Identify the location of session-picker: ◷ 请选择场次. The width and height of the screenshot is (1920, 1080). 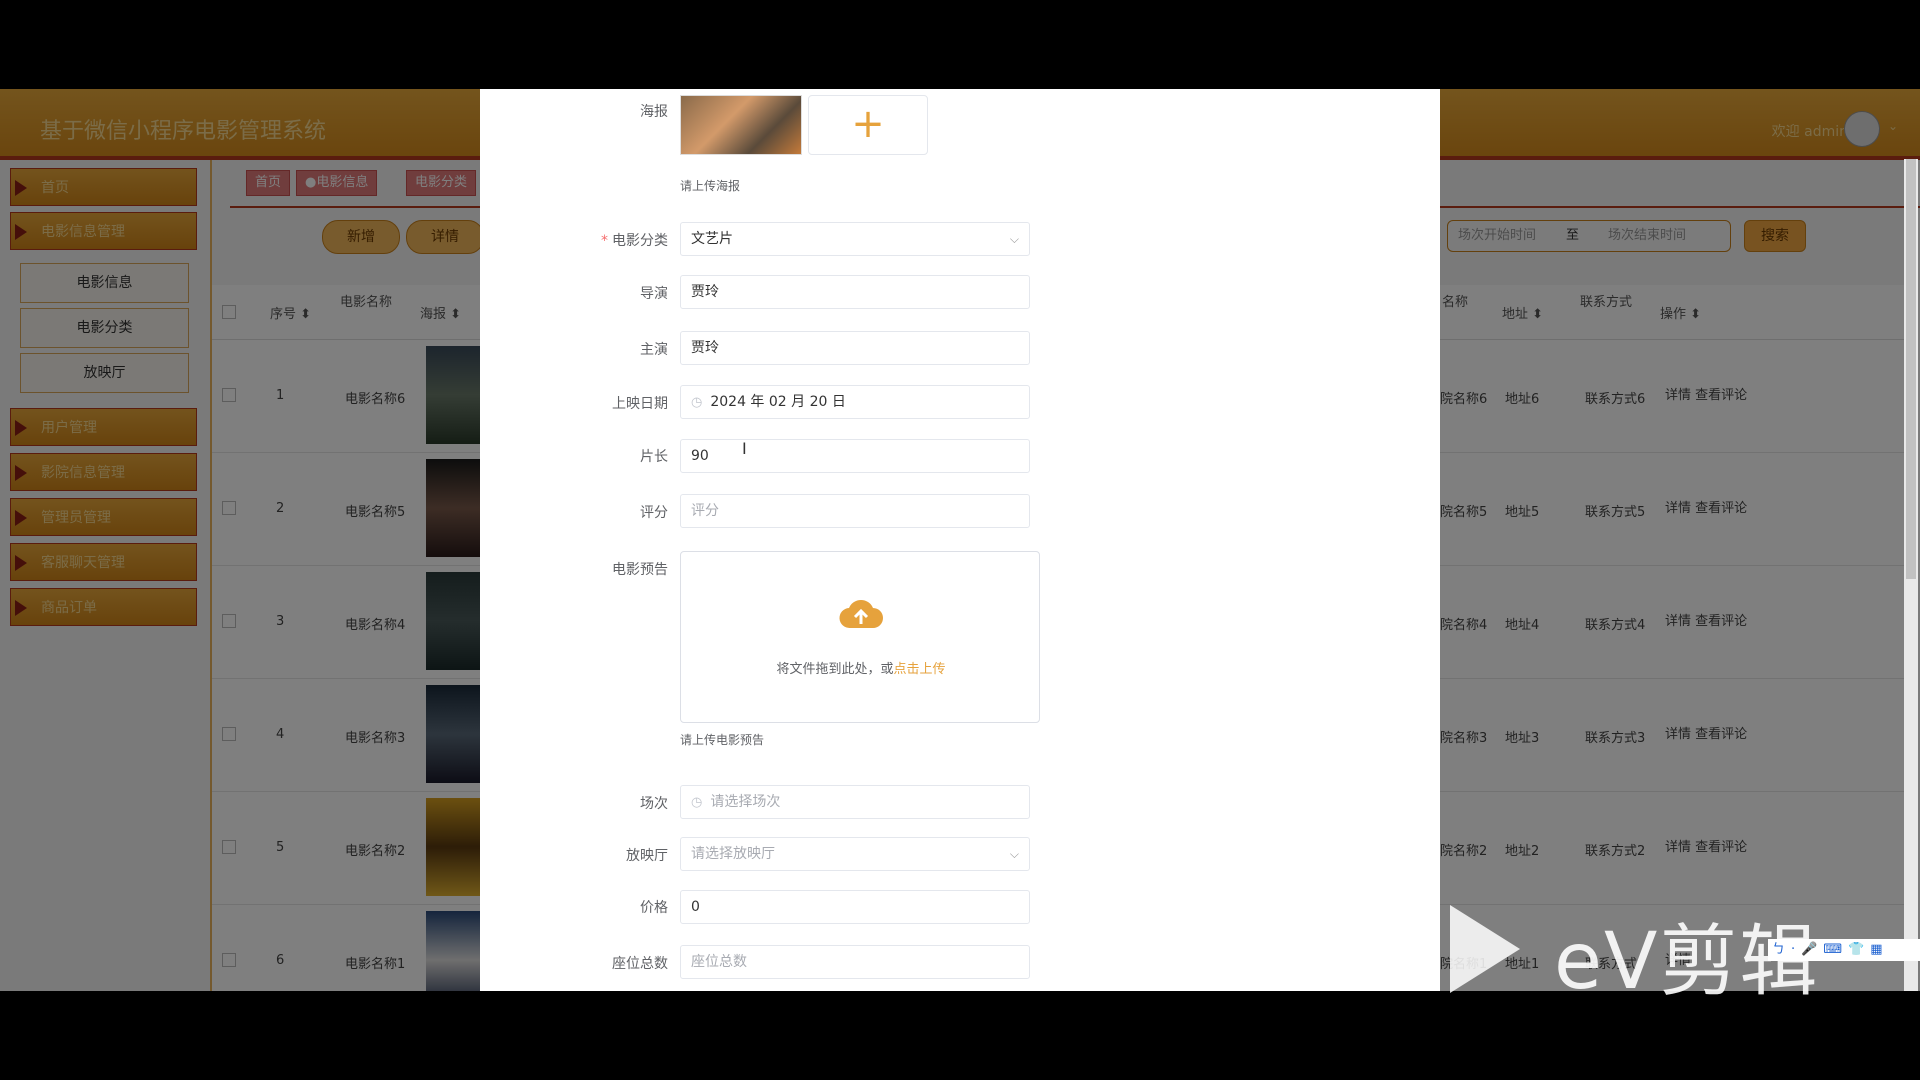
(855, 802).